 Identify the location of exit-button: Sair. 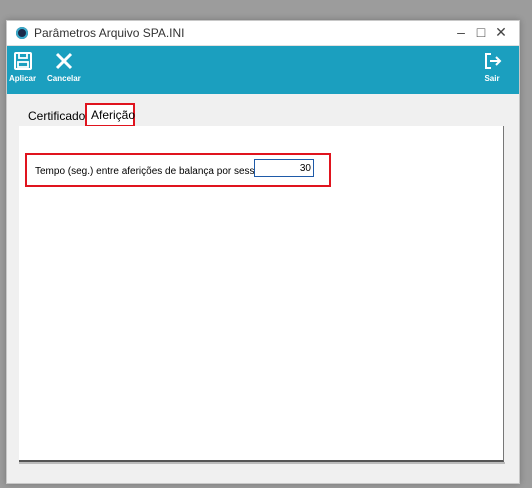
(492, 66).